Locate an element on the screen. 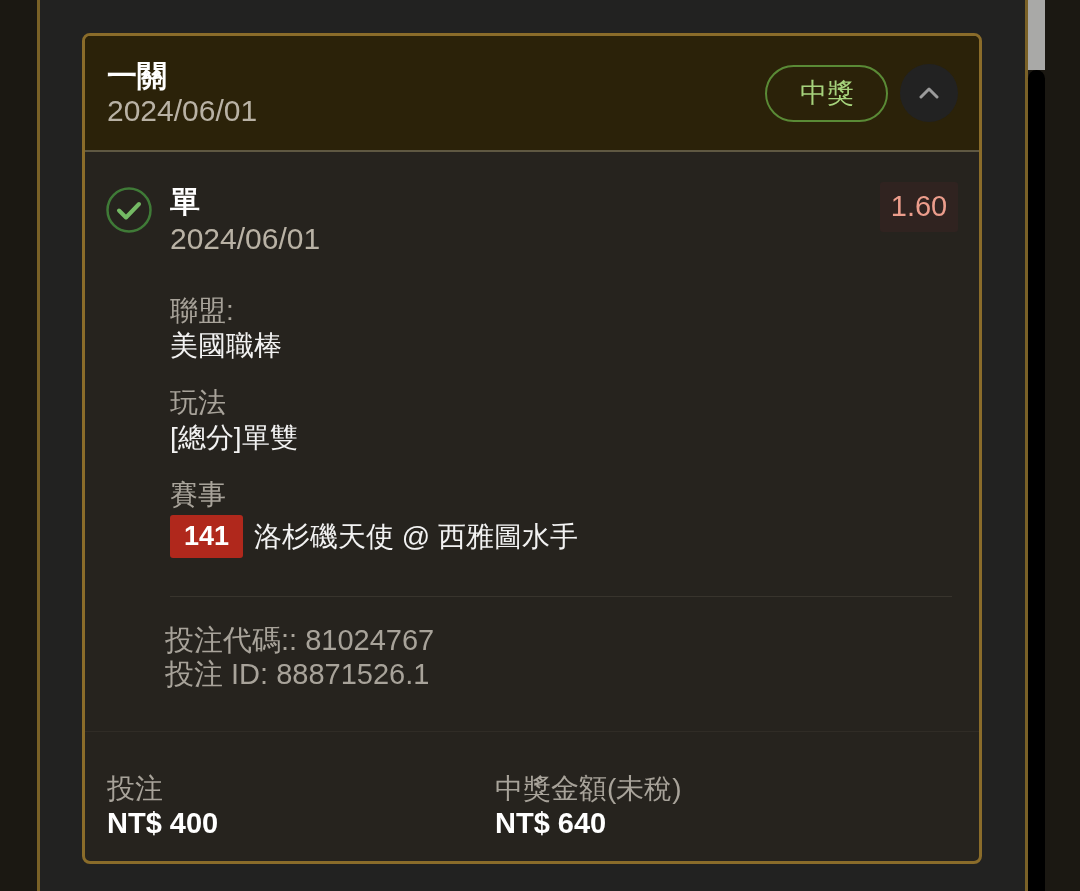 The width and height of the screenshot is (1080, 891). summary-label: 投注 is located at coordinates (135, 789).